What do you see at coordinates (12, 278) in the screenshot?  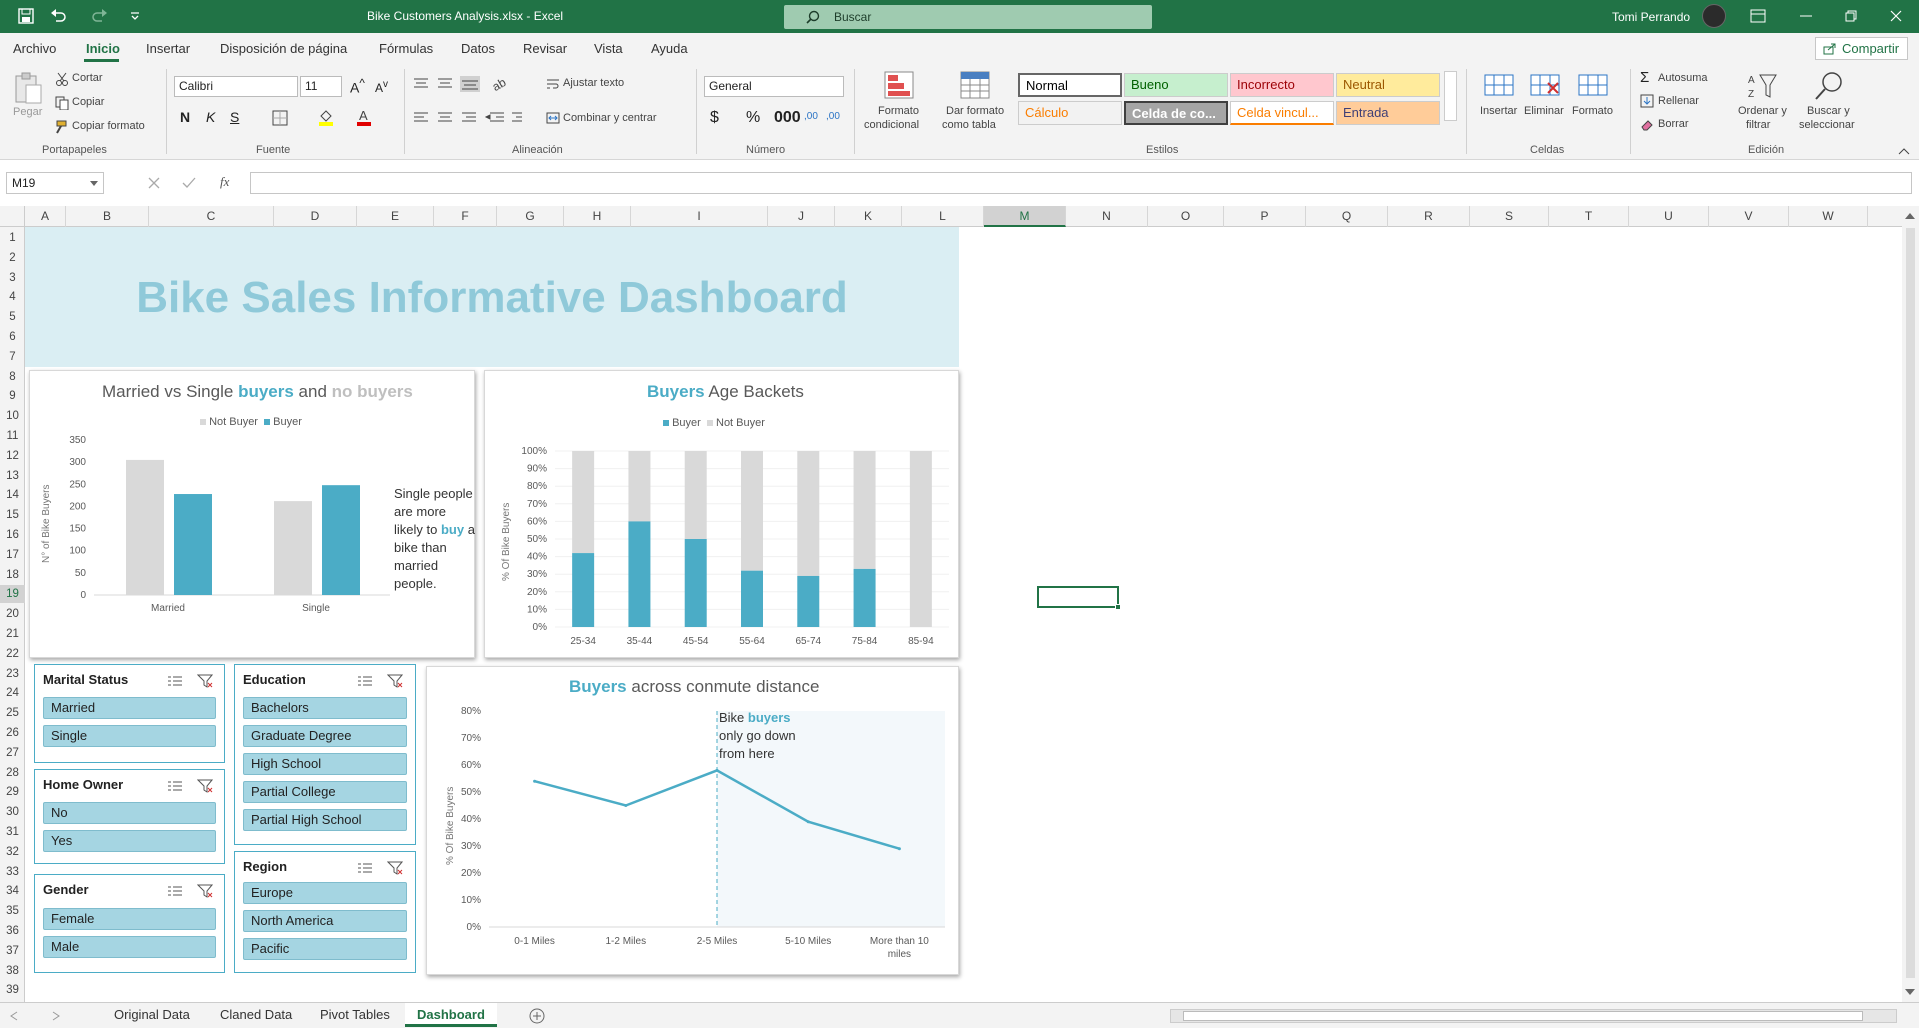 I see `row-header: 3` at bounding box center [12, 278].